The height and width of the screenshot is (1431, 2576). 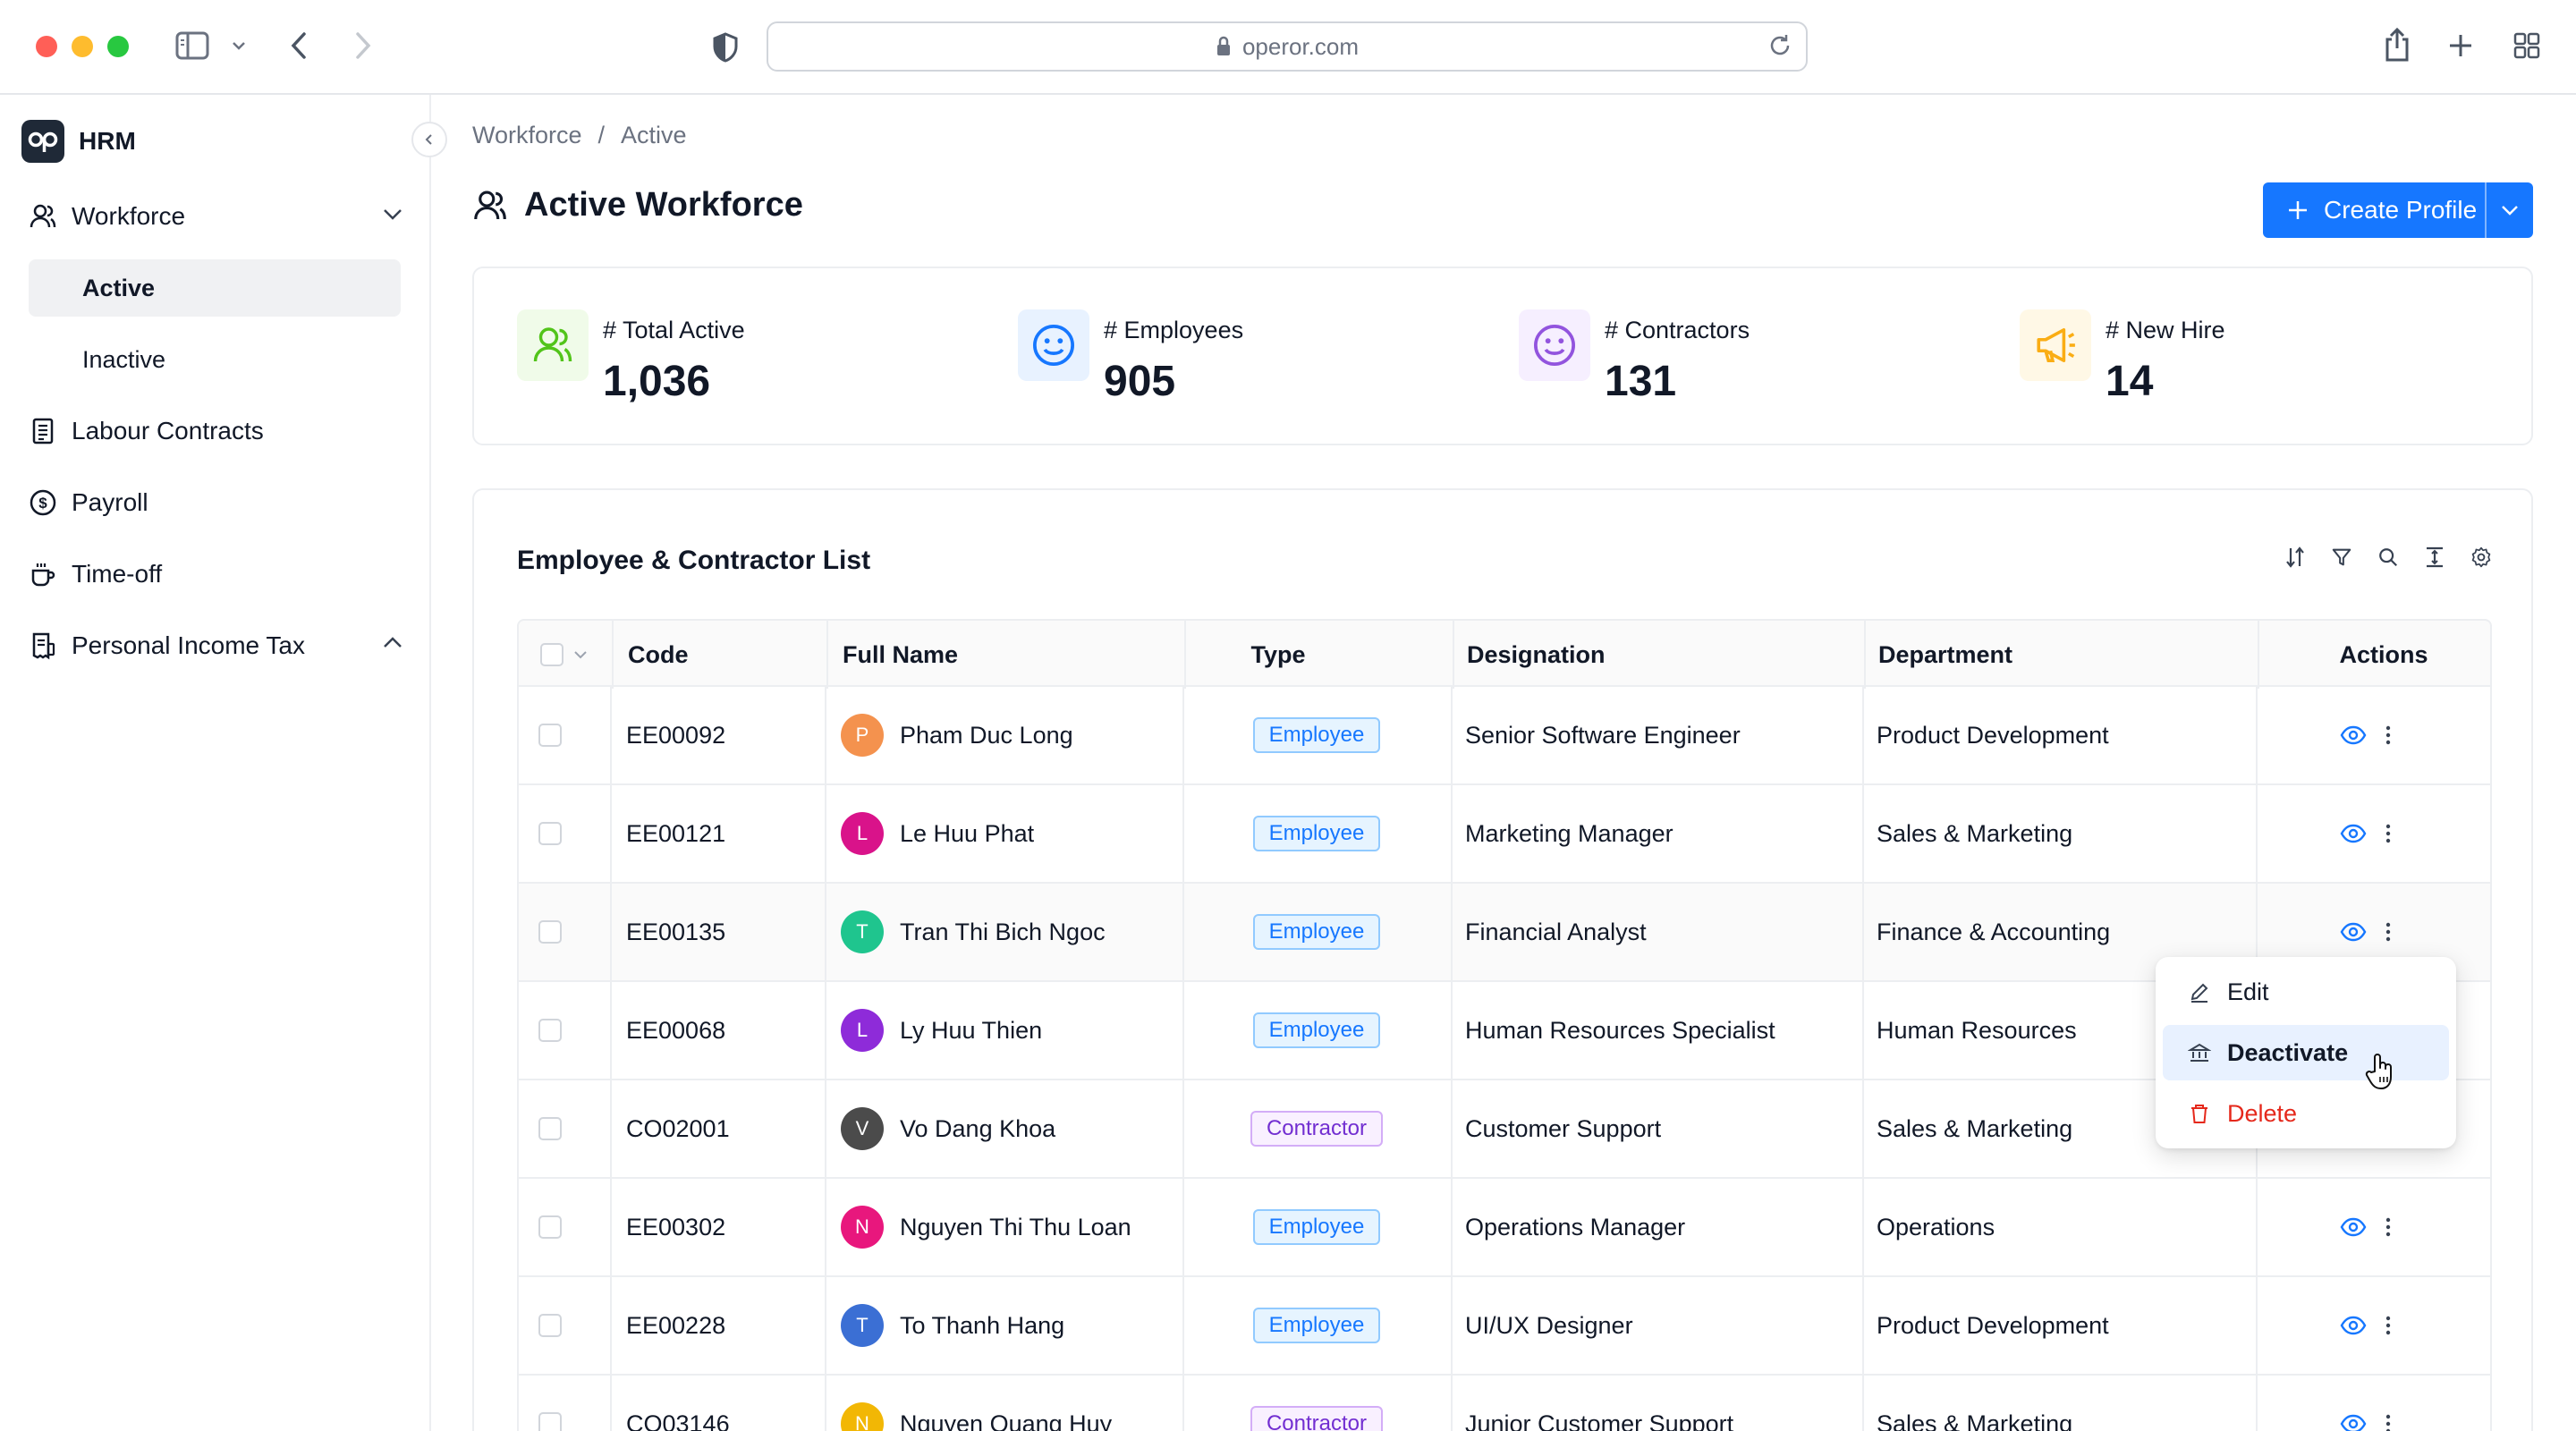 I want to click on sidebar-item-personal-income-tax: Personal Income Tax, so click(x=216, y=646).